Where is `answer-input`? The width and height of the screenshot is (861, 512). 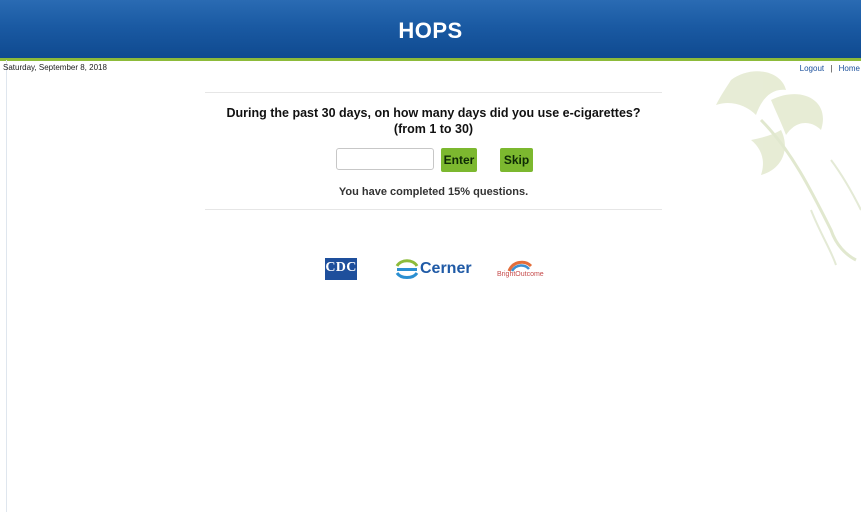
answer-input is located at coordinates (385, 159).